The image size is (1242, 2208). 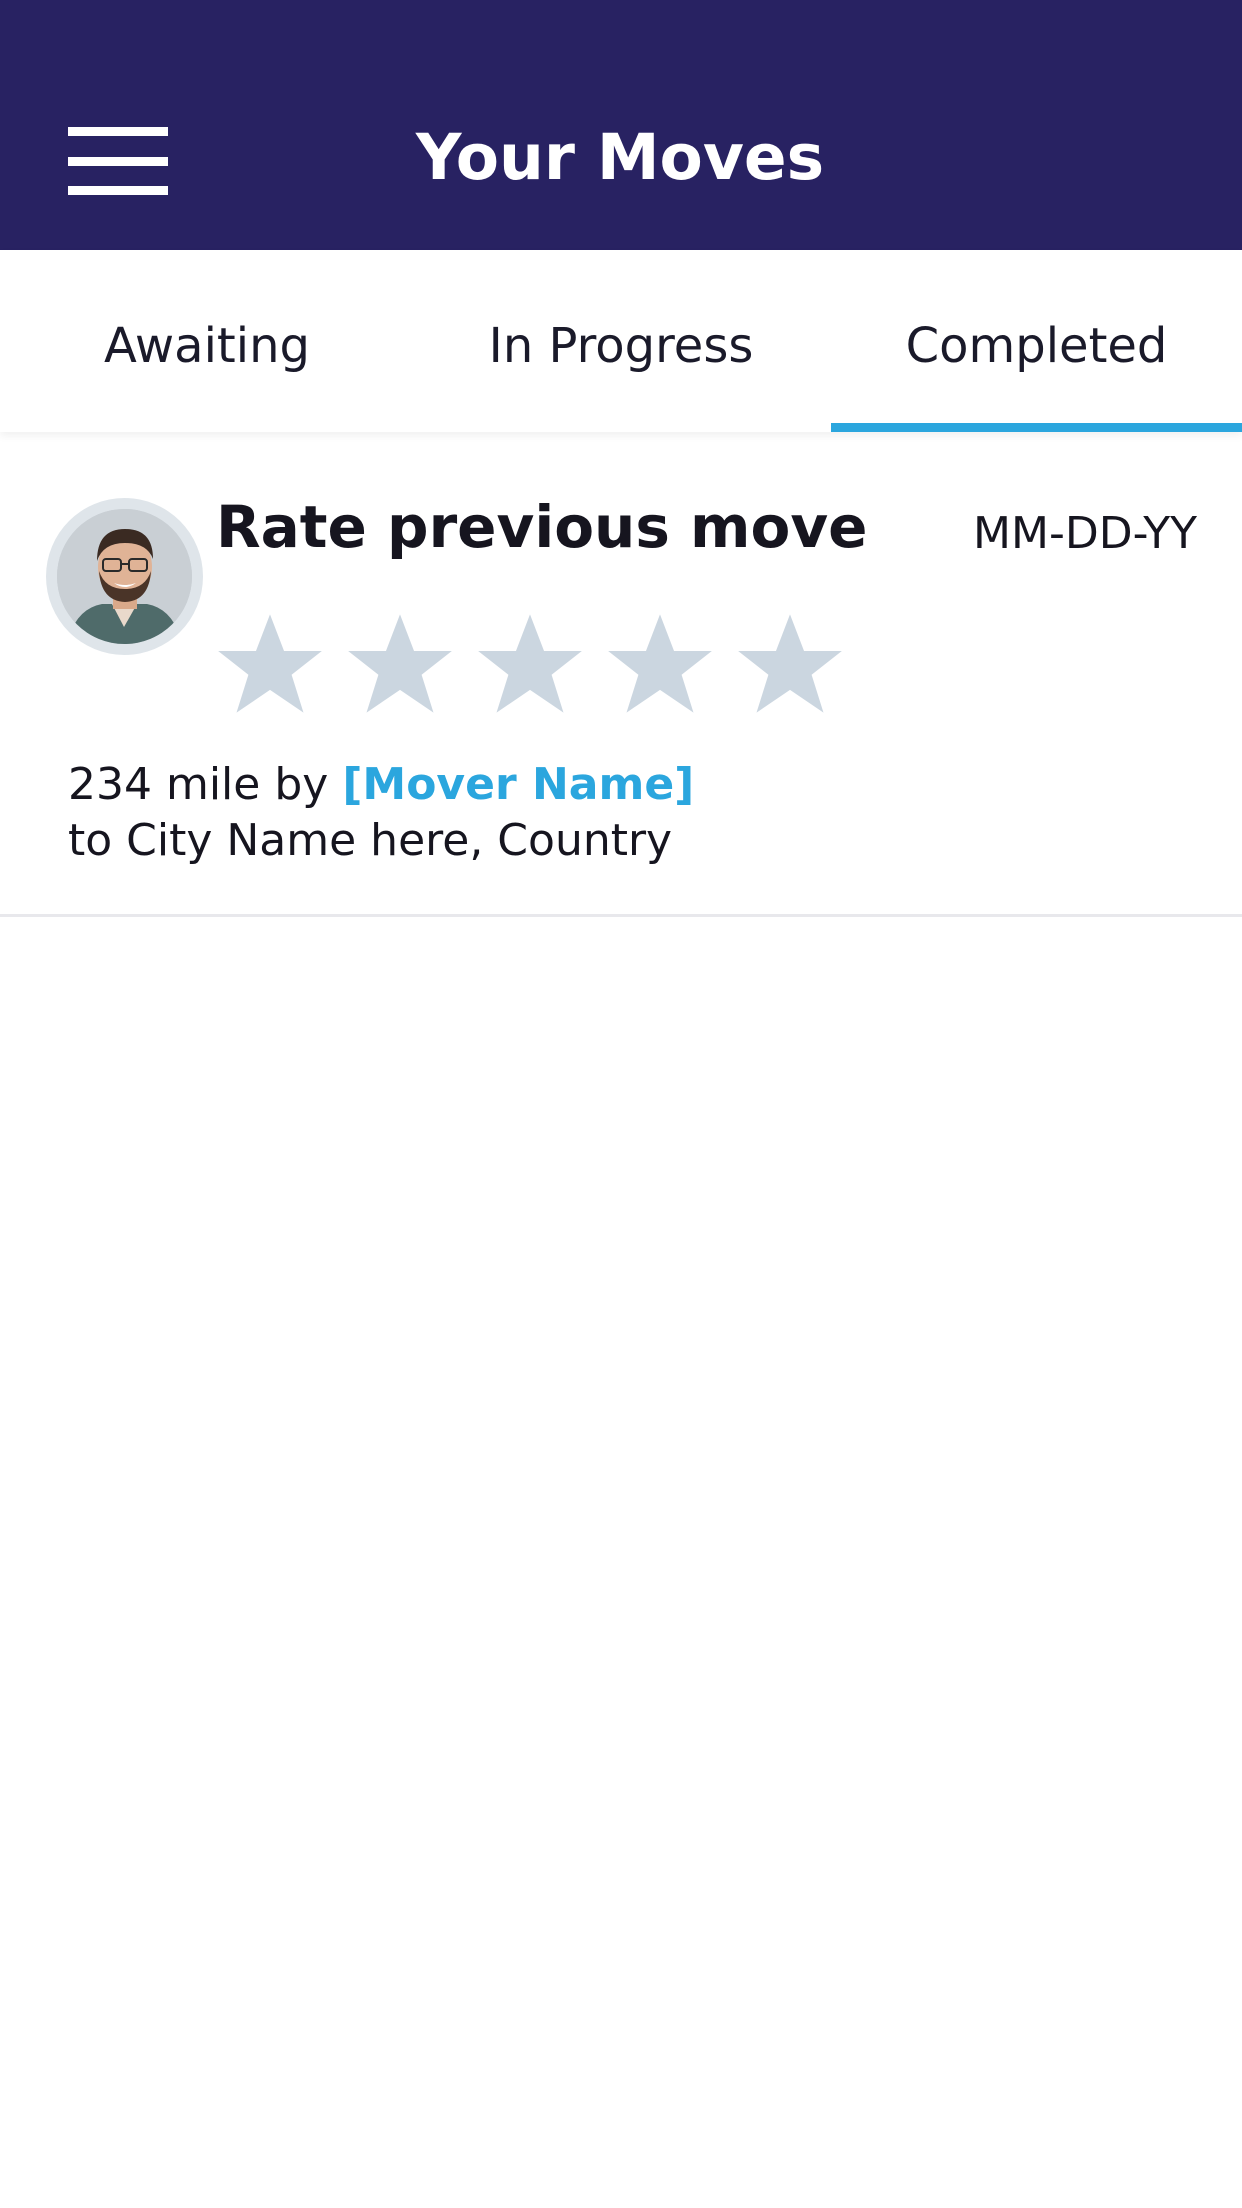 I want to click on star-rating, so click(x=536, y=665).